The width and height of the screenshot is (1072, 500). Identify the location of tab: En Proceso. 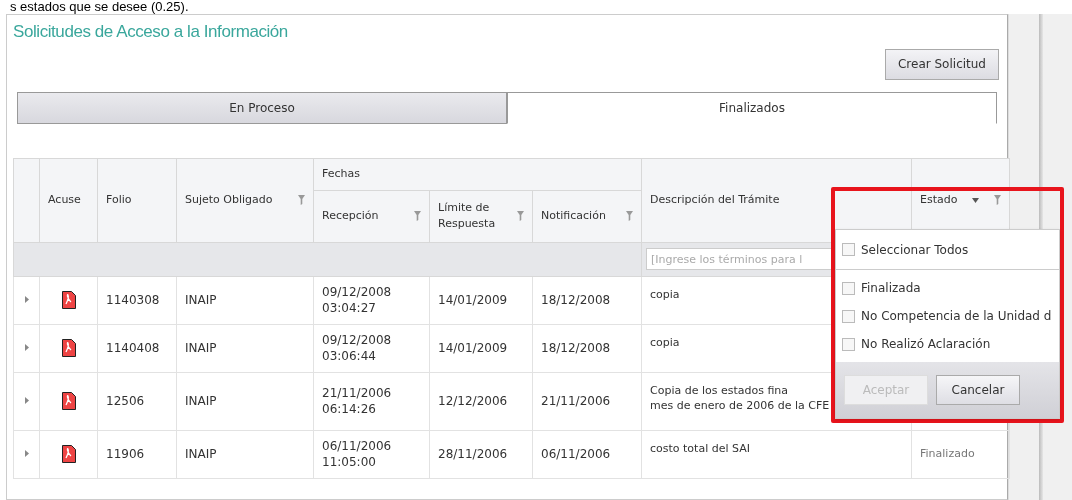
(262, 107).